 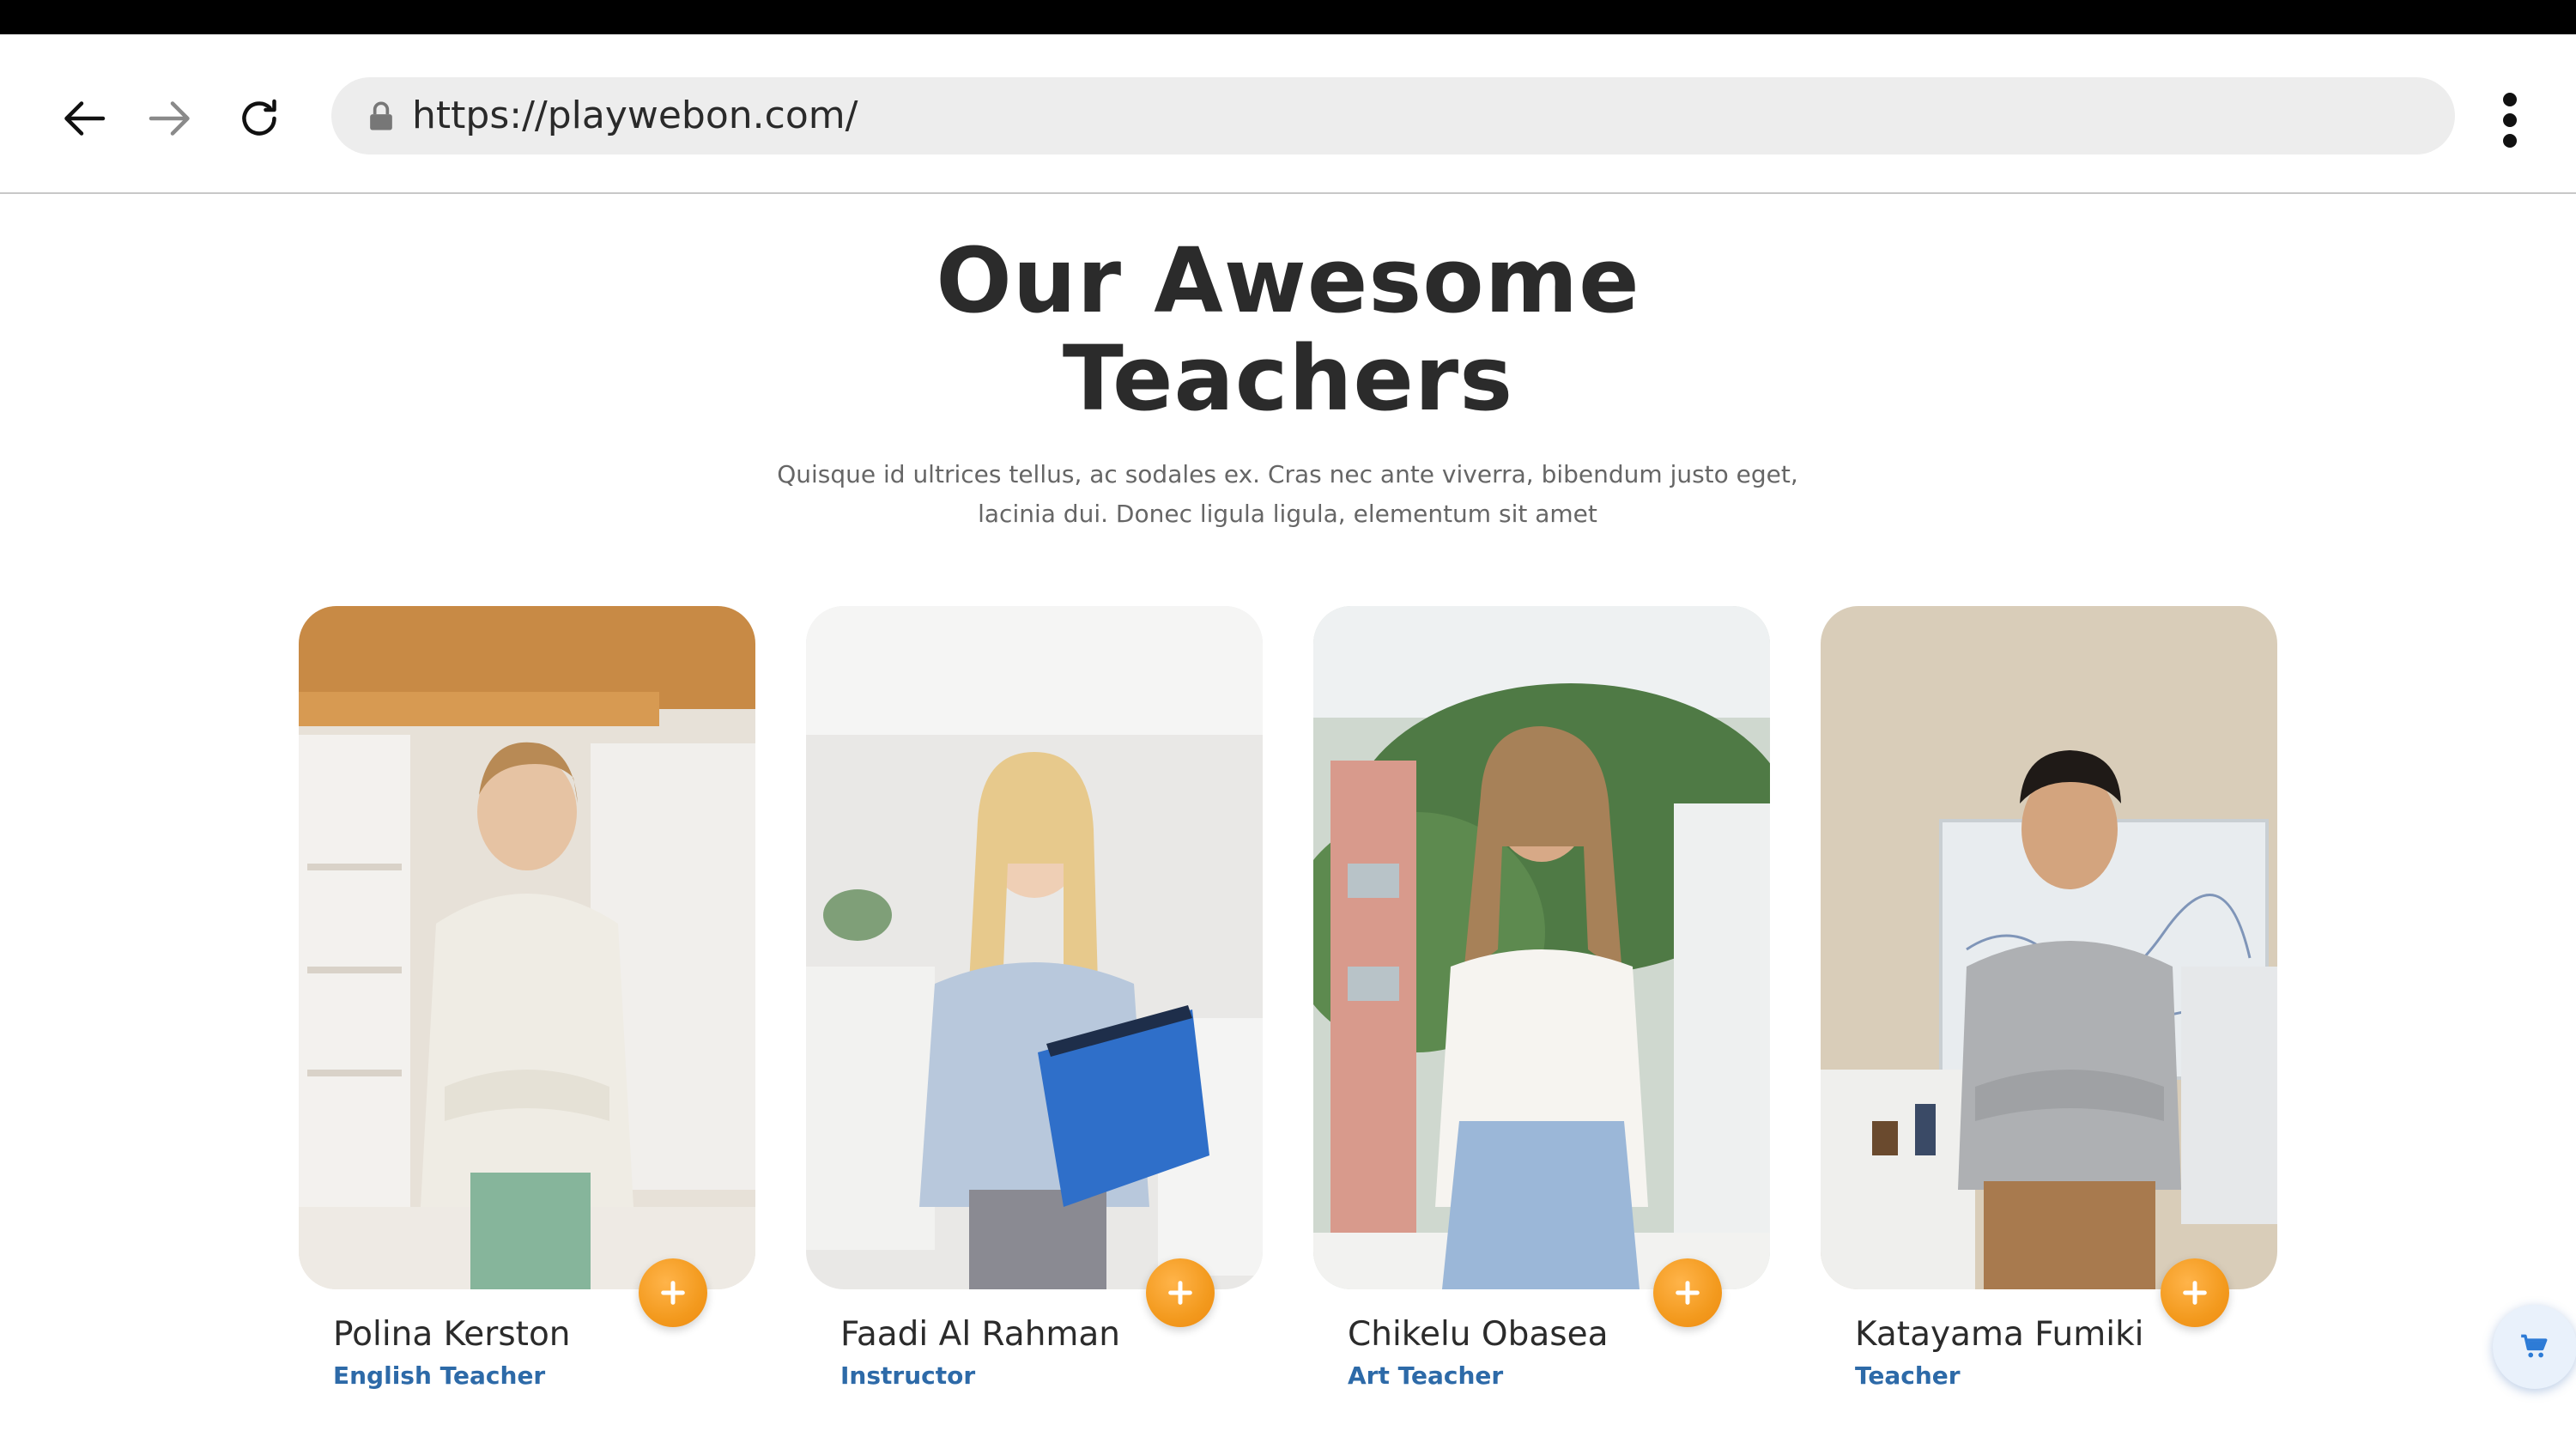 I want to click on more-vertical-icon, so click(x=2510, y=99).